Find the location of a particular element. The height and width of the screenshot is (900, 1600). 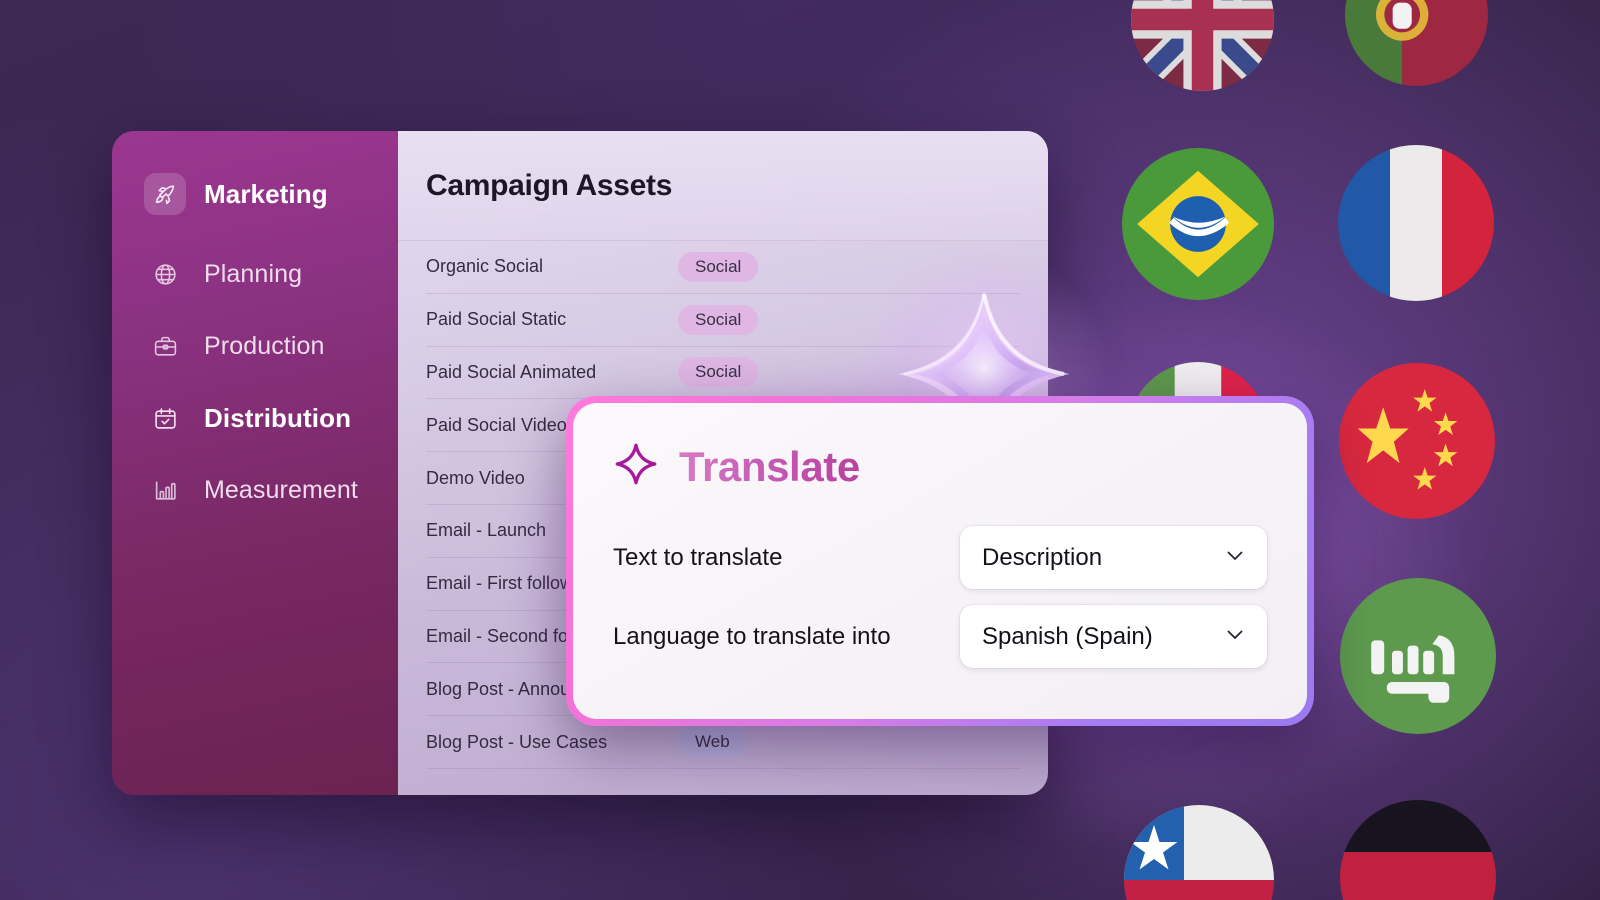

dropdown-value: Spanish (Spain) is located at coordinates (1067, 636).